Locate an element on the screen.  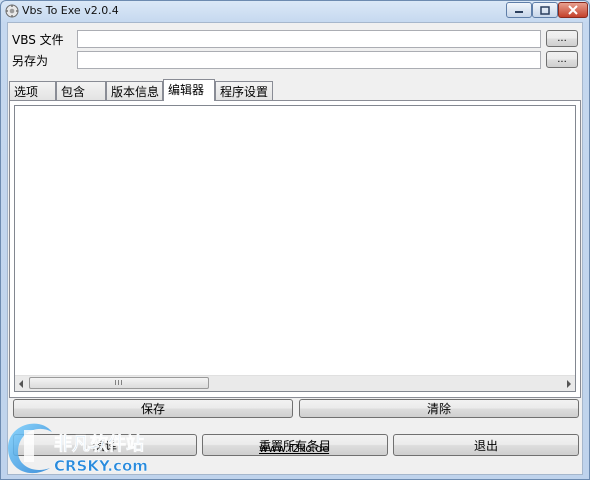
exit-button: 退出 is located at coordinates (486, 445).